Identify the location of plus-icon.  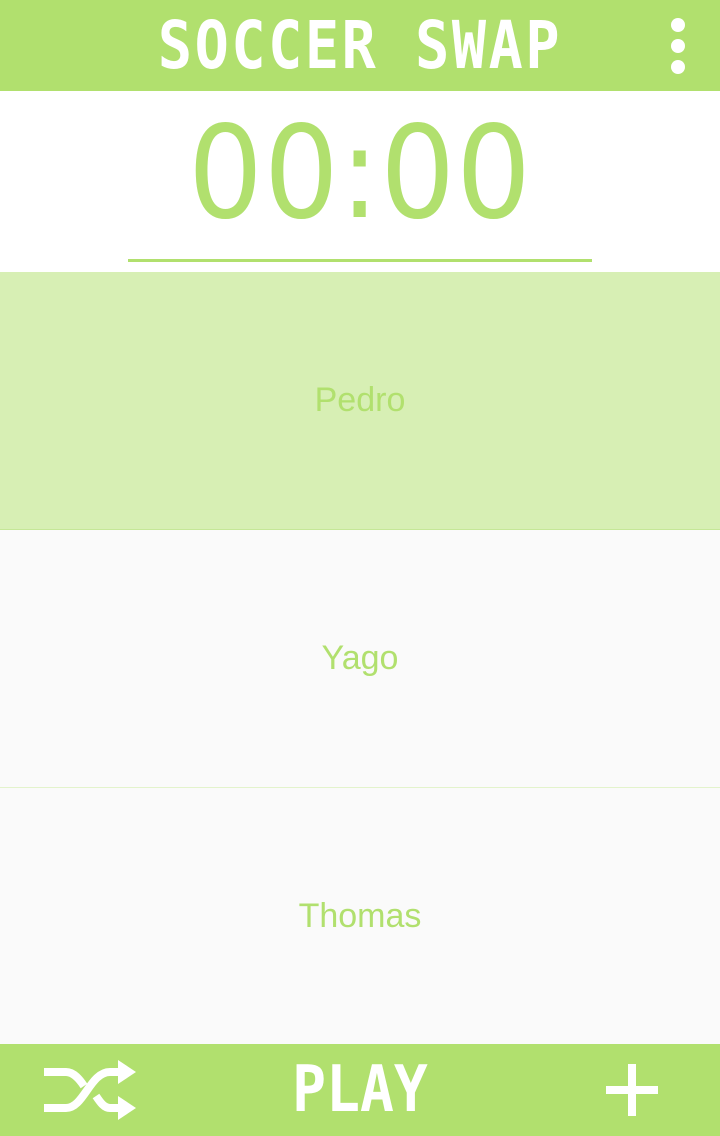
(632, 1090).